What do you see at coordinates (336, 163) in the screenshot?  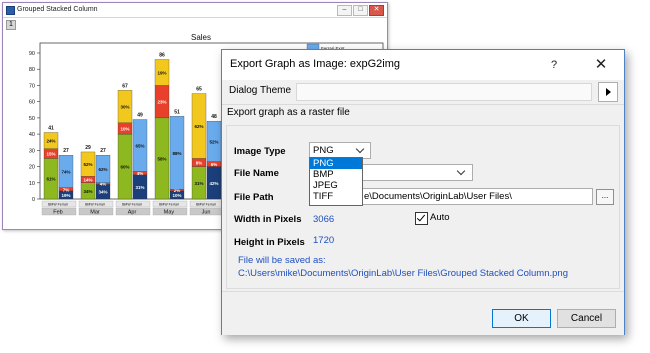 I see `dropdown-option-png: PNG` at bounding box center [336, 163].